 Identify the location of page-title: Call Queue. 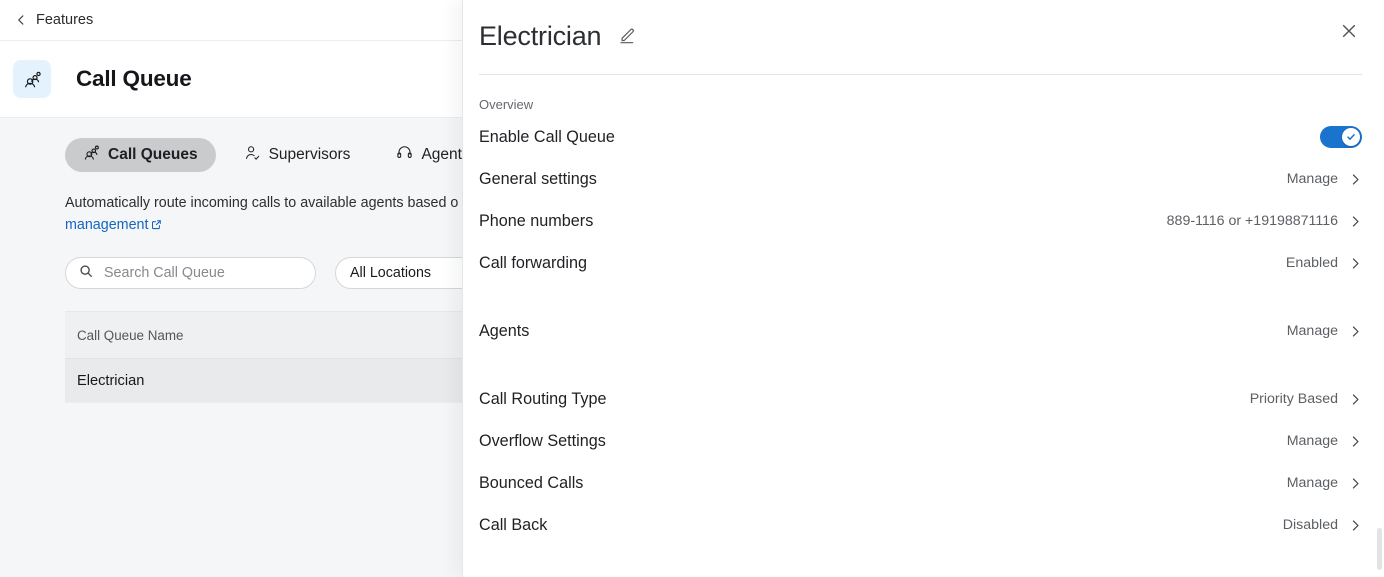
(134, 78).